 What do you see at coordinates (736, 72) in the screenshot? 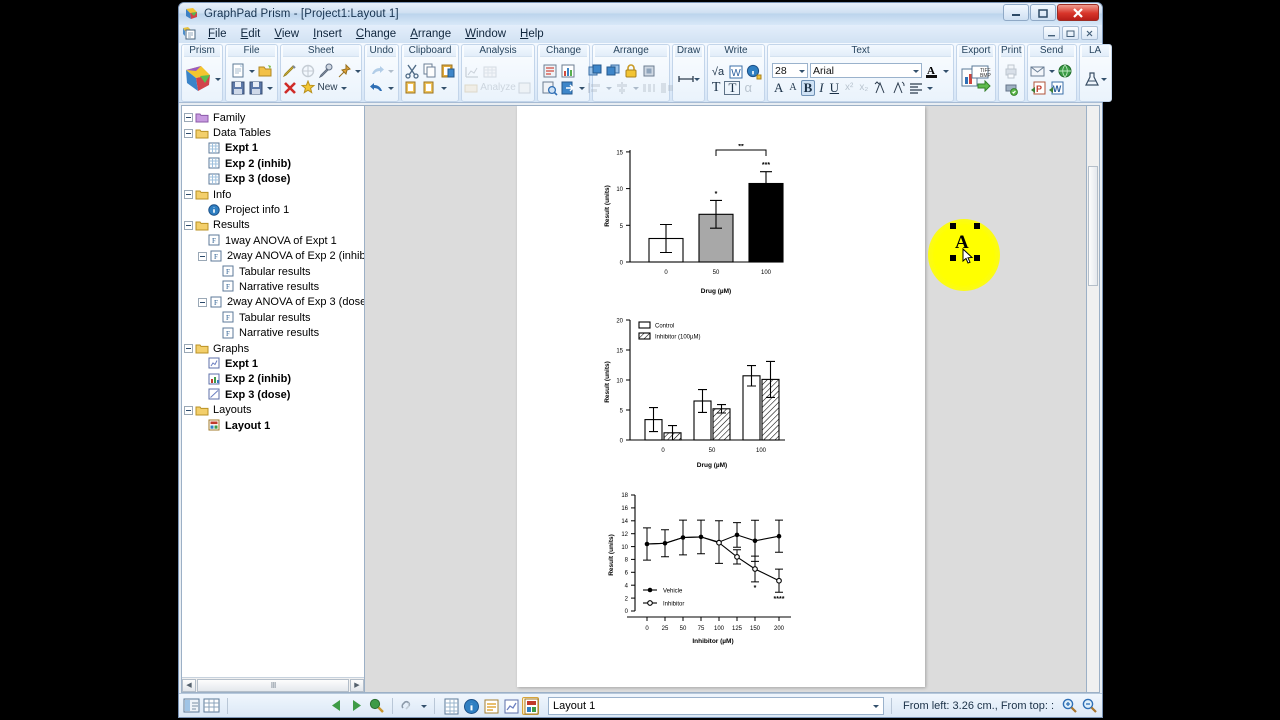
I see `word-object-icon: W` at bounding box center [736, 72].